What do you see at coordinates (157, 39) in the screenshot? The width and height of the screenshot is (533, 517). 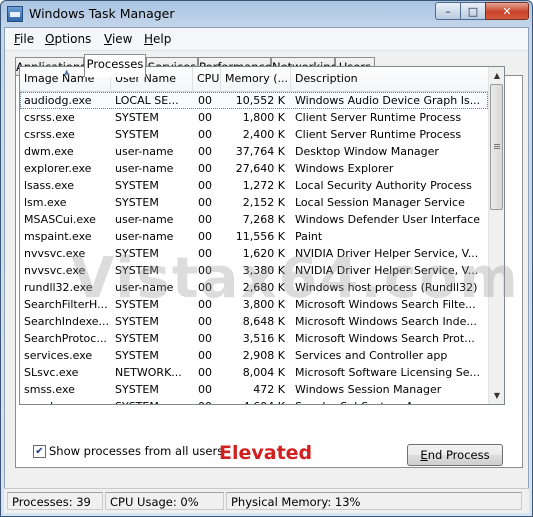 I see `menu-help: Help` at bounding box center [157, 39].